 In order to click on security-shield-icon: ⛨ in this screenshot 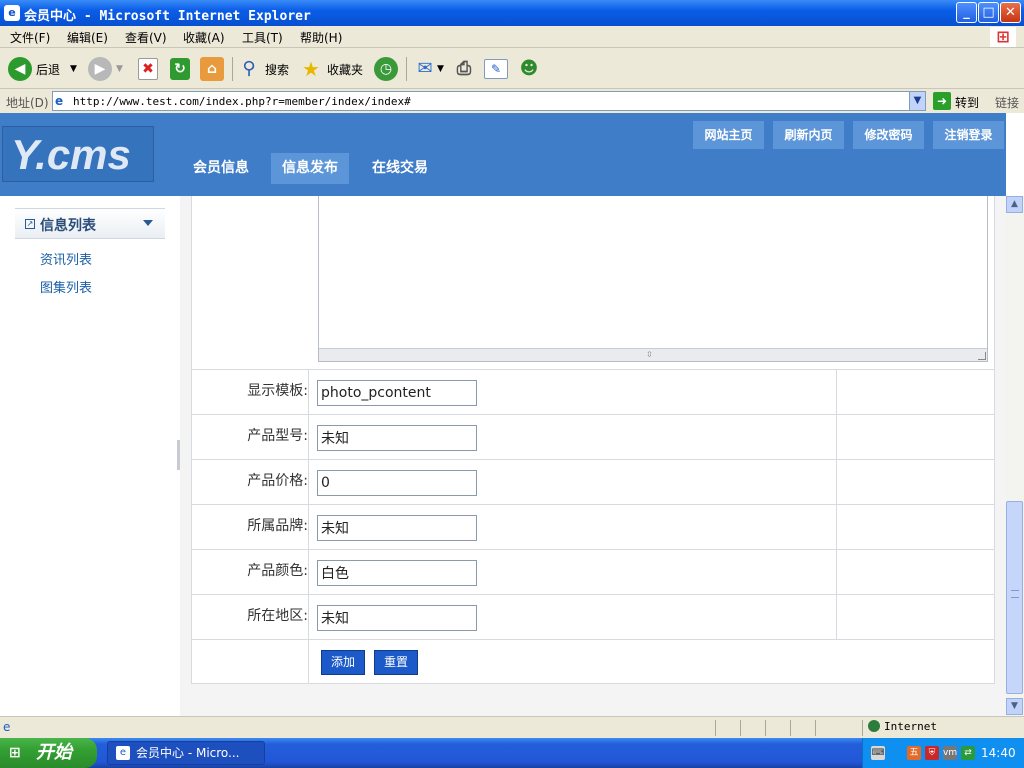, I will do `click(932, 753)`.